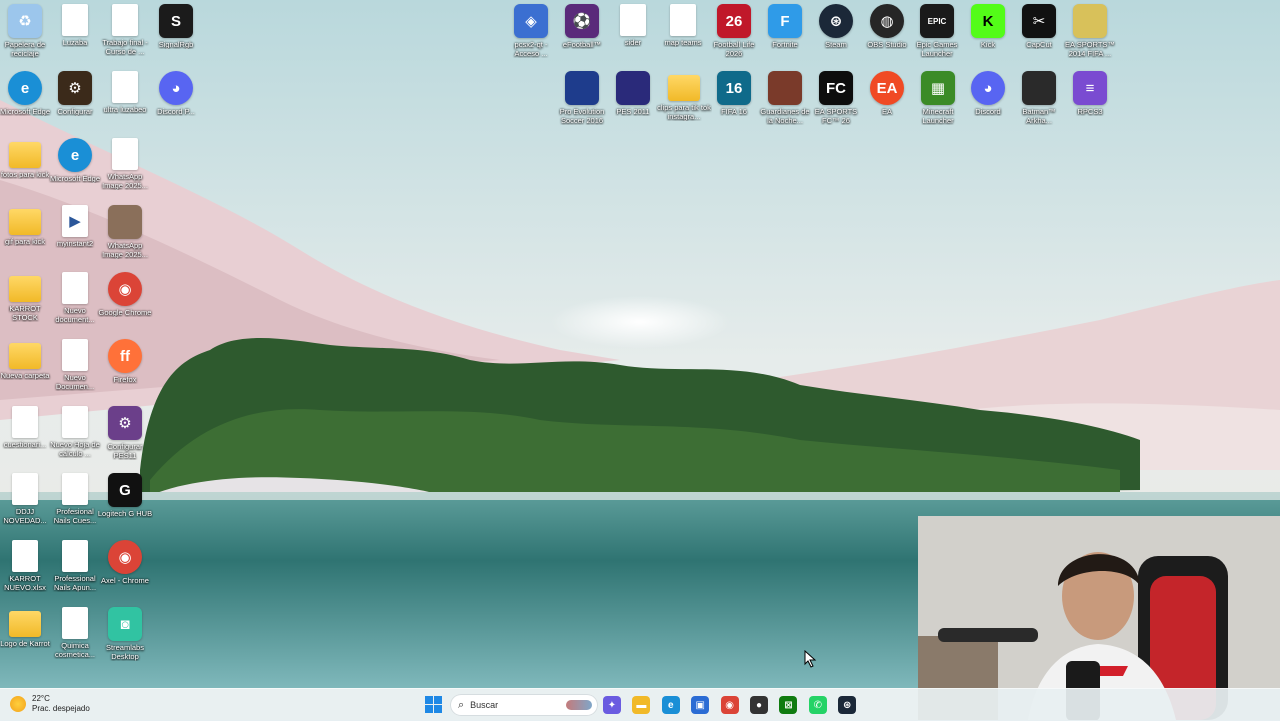 The height and width of the screenshot is (721, 1280). Describe the element at coordinates (125, 572) in the screenshot. I see `desktop-shortcut: ◉ Axel - Chrome` at that location.